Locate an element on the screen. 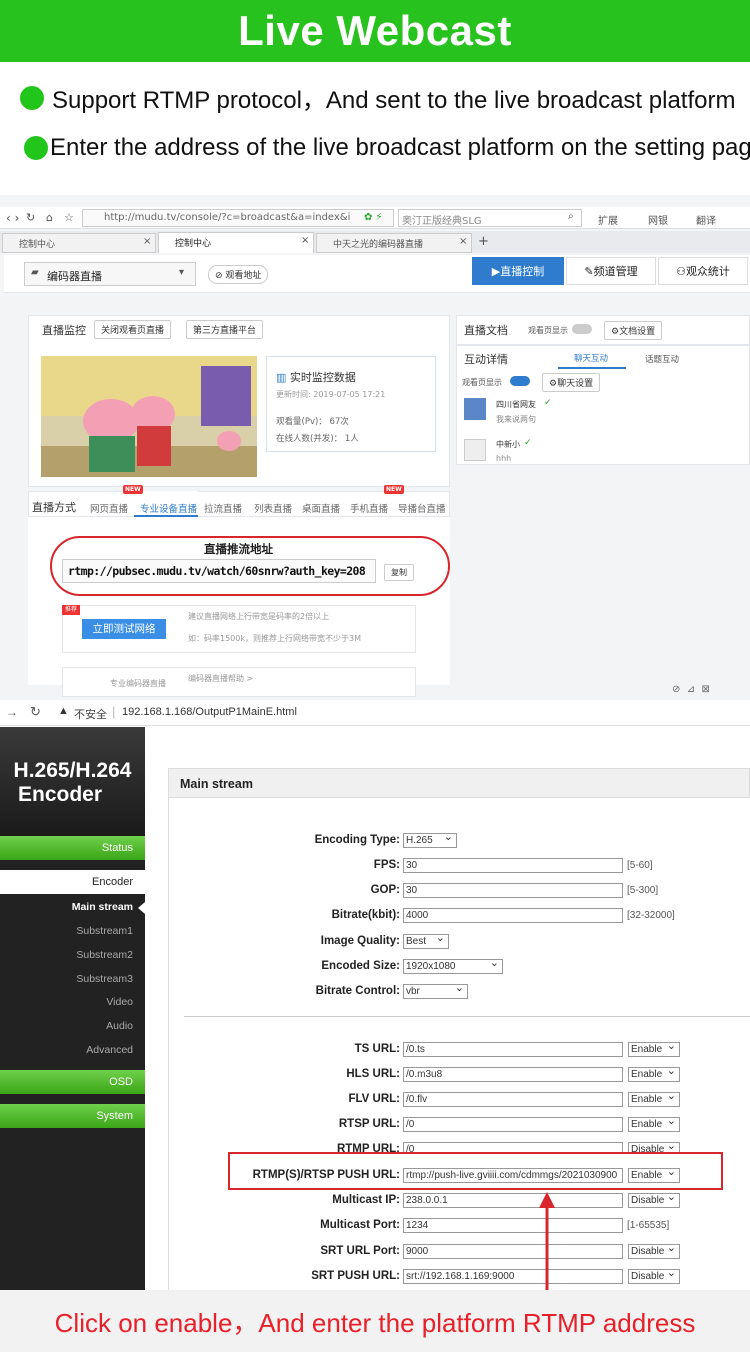 Image resolution: width=750 pixels, height=1352 pixels. mode-director: 导播台直播 is located at coordinates (422, 508).